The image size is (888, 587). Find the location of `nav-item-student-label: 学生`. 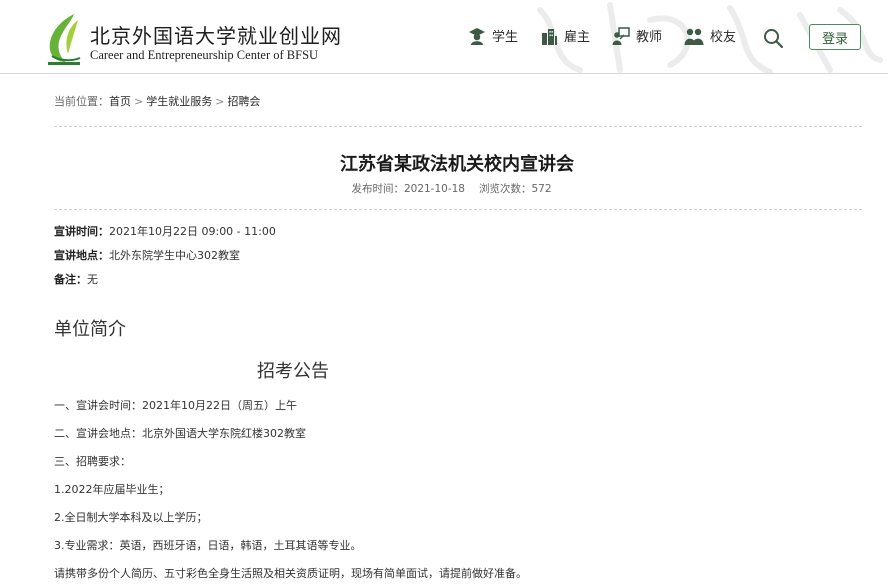

nav-item-student-label: 学生 is located at coordinates (505, 37).